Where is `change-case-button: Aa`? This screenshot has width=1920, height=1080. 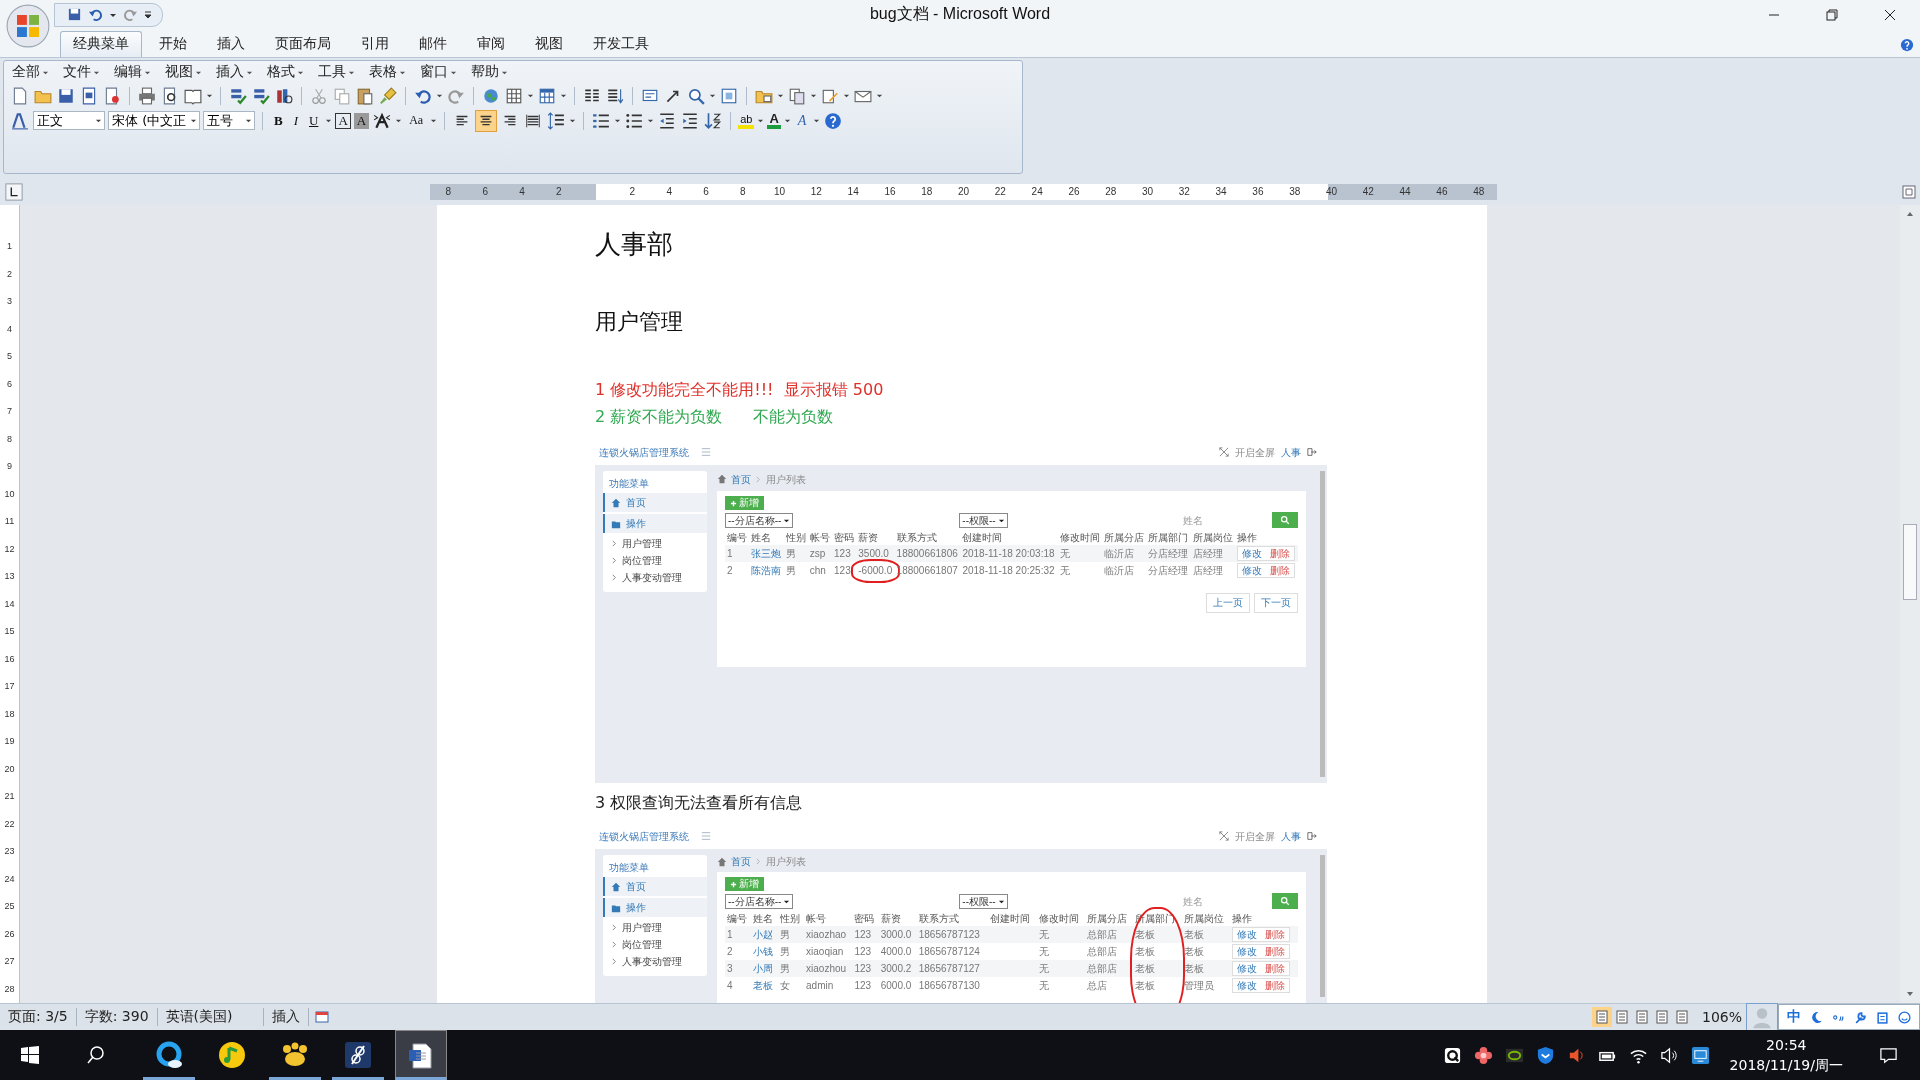 change-case-button: Aa is located at coordinates (416, 121).